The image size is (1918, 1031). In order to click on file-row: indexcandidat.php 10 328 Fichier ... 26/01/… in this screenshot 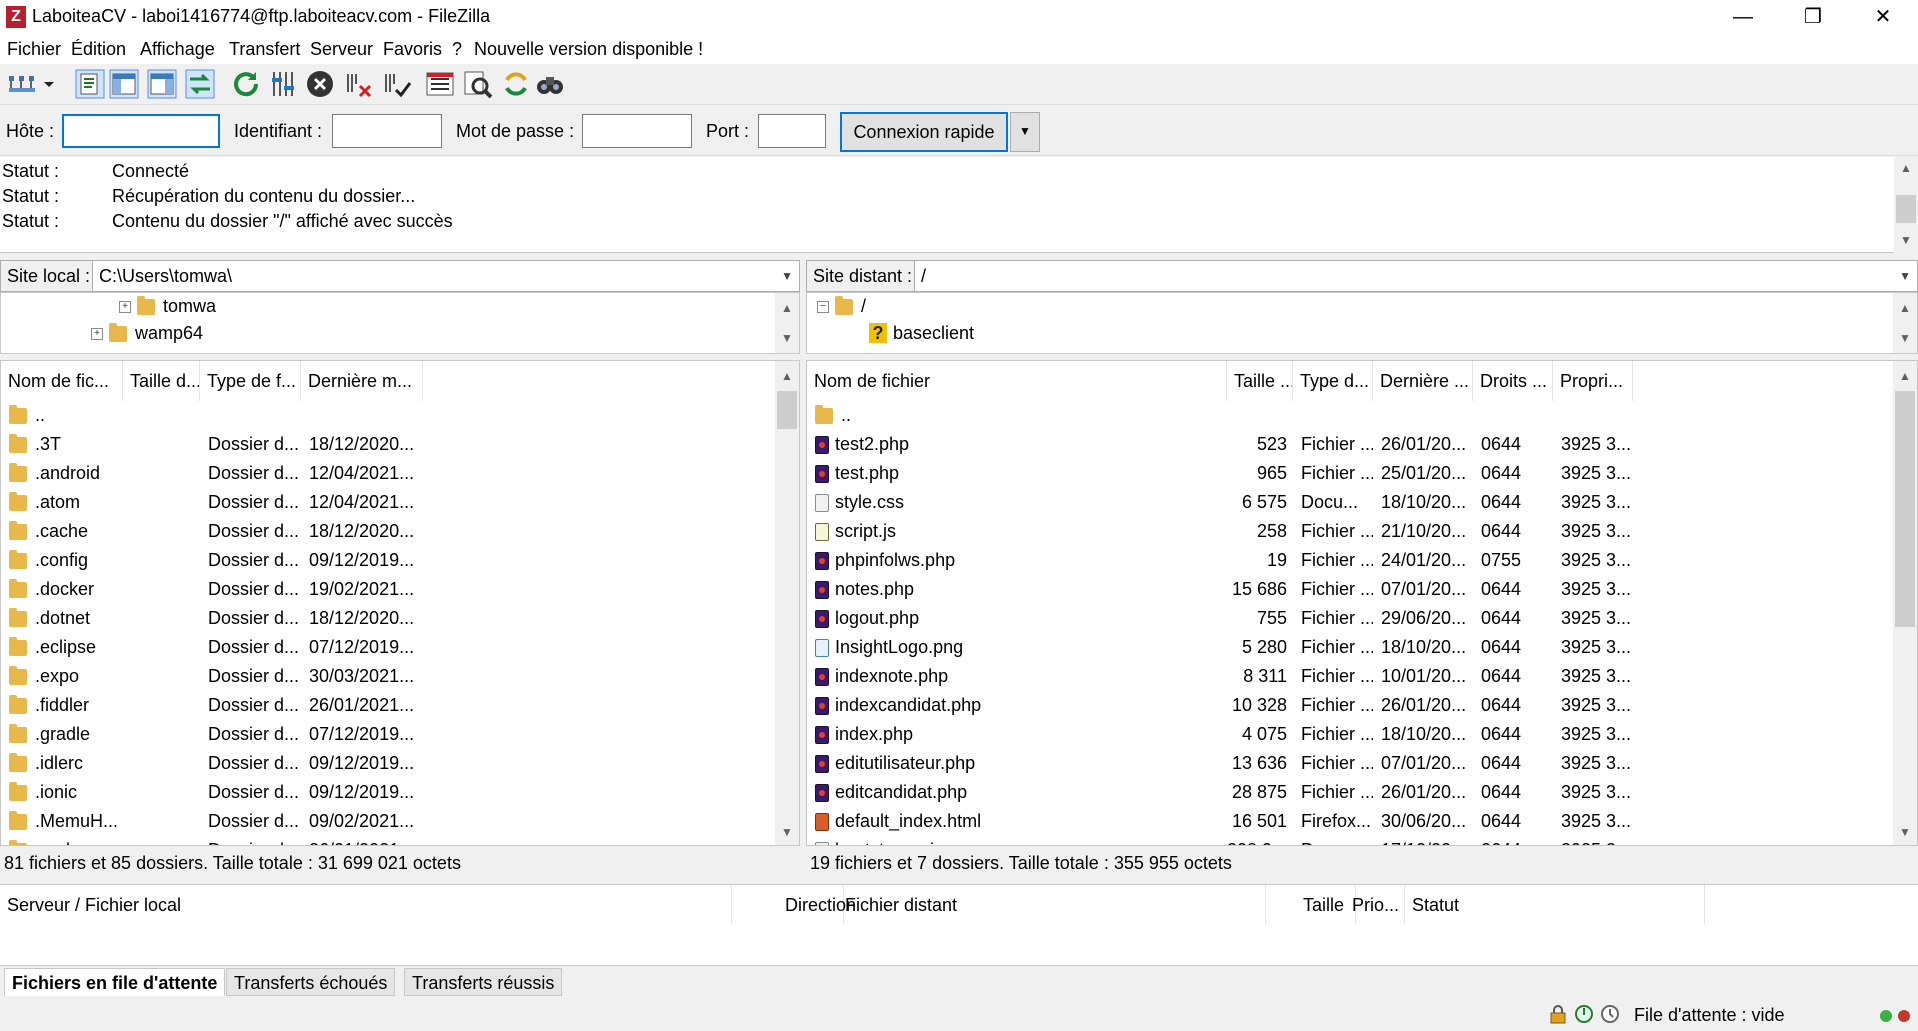, I will do `click(1350, 705)`.